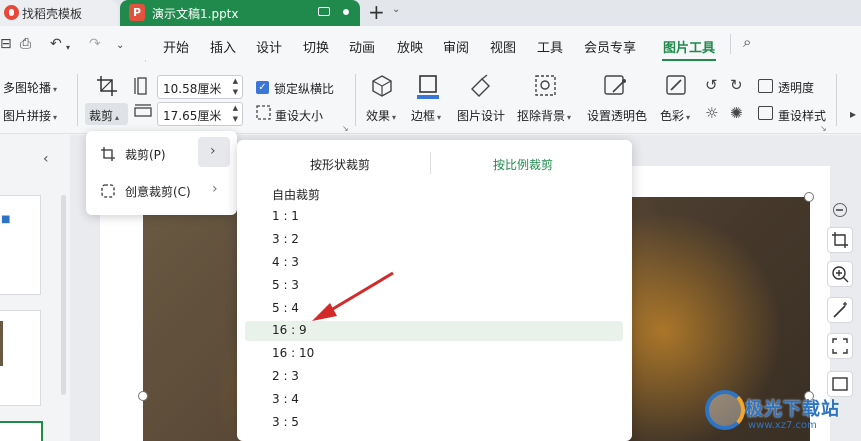  I want to click on annotation-arrow-head, so click(324, 312).